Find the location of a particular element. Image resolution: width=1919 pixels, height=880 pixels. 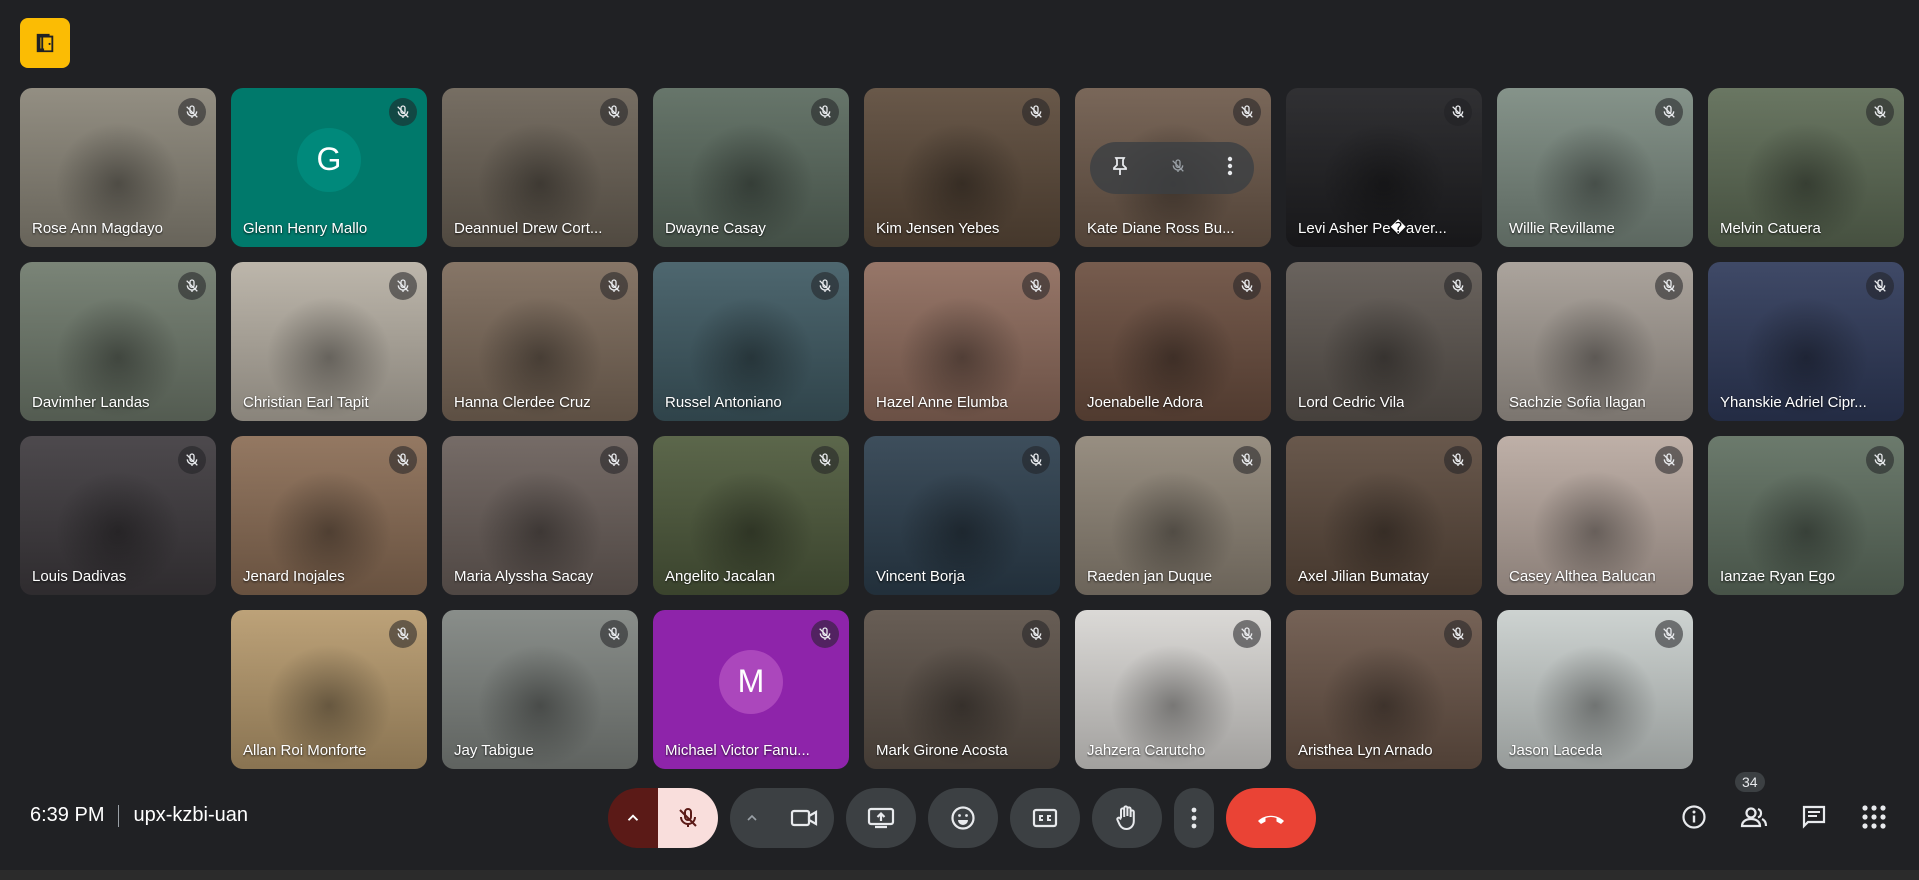

chat-icon is located at coordinates (1814, 817).